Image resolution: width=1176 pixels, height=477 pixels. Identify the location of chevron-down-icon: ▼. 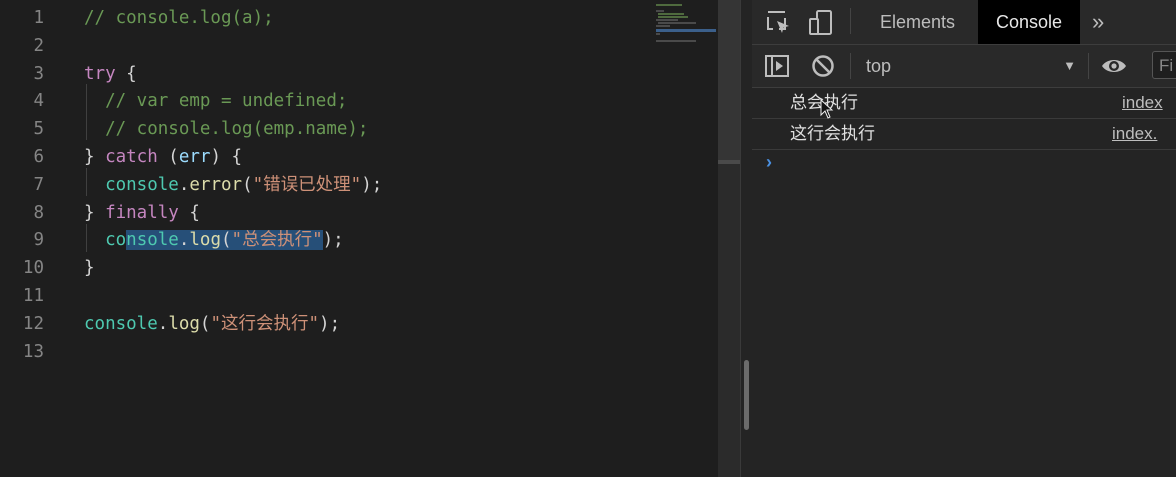
(1069, 65).